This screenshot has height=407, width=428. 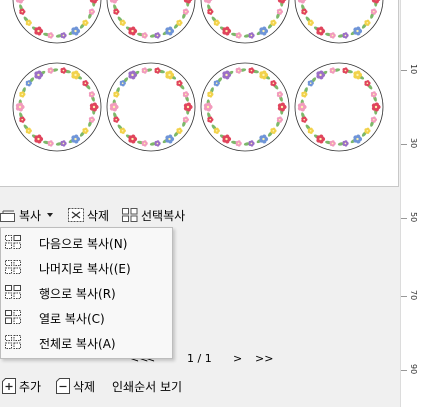 What do you see at coordinates (13, 317) in the screenshot?
I see `copy-column-icon` at bounding box center [13, 317].